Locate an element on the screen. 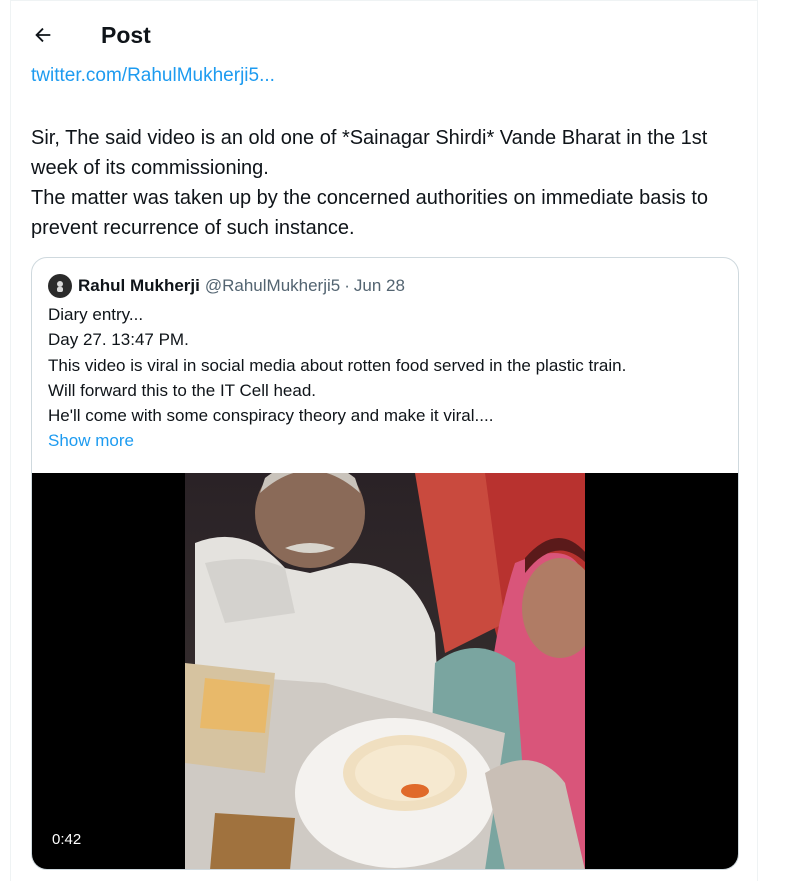  page-title: Post is located at coordinates (126, 35).